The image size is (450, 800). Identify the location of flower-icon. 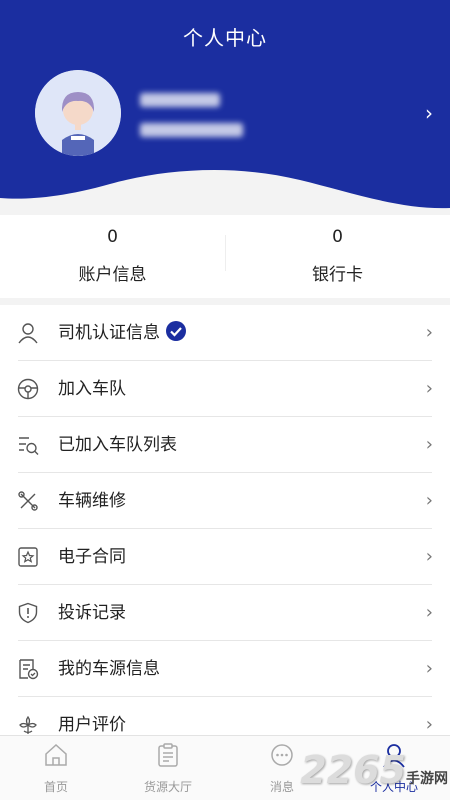
(28, 724).